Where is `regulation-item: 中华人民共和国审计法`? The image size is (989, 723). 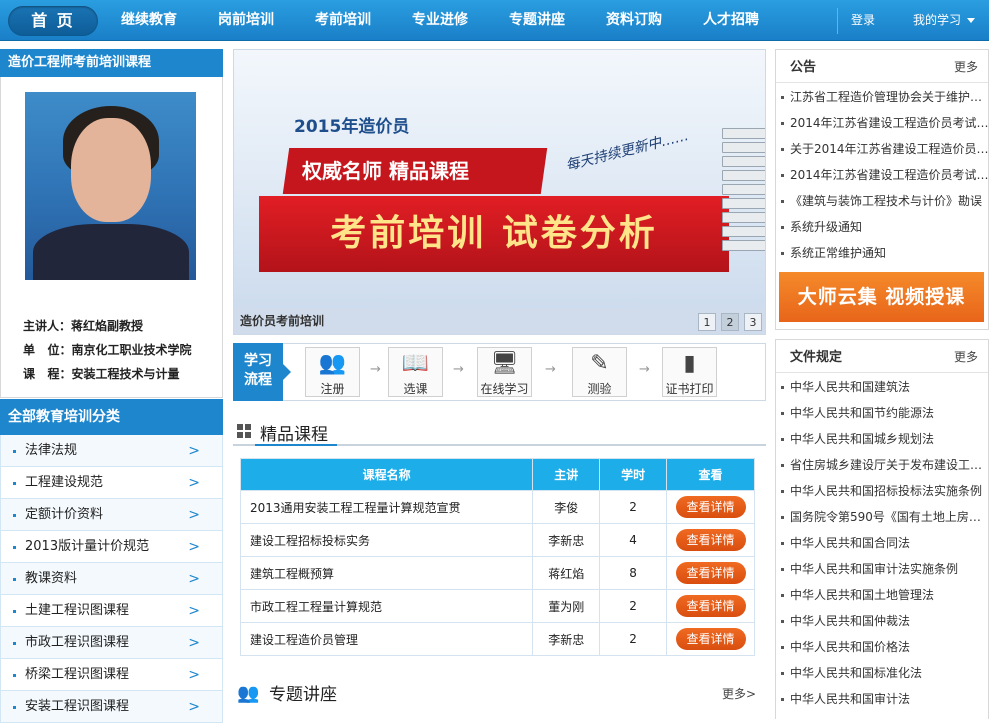
regulation-item: 中华人民共和国审计法 is located at coordinates (882, 699).